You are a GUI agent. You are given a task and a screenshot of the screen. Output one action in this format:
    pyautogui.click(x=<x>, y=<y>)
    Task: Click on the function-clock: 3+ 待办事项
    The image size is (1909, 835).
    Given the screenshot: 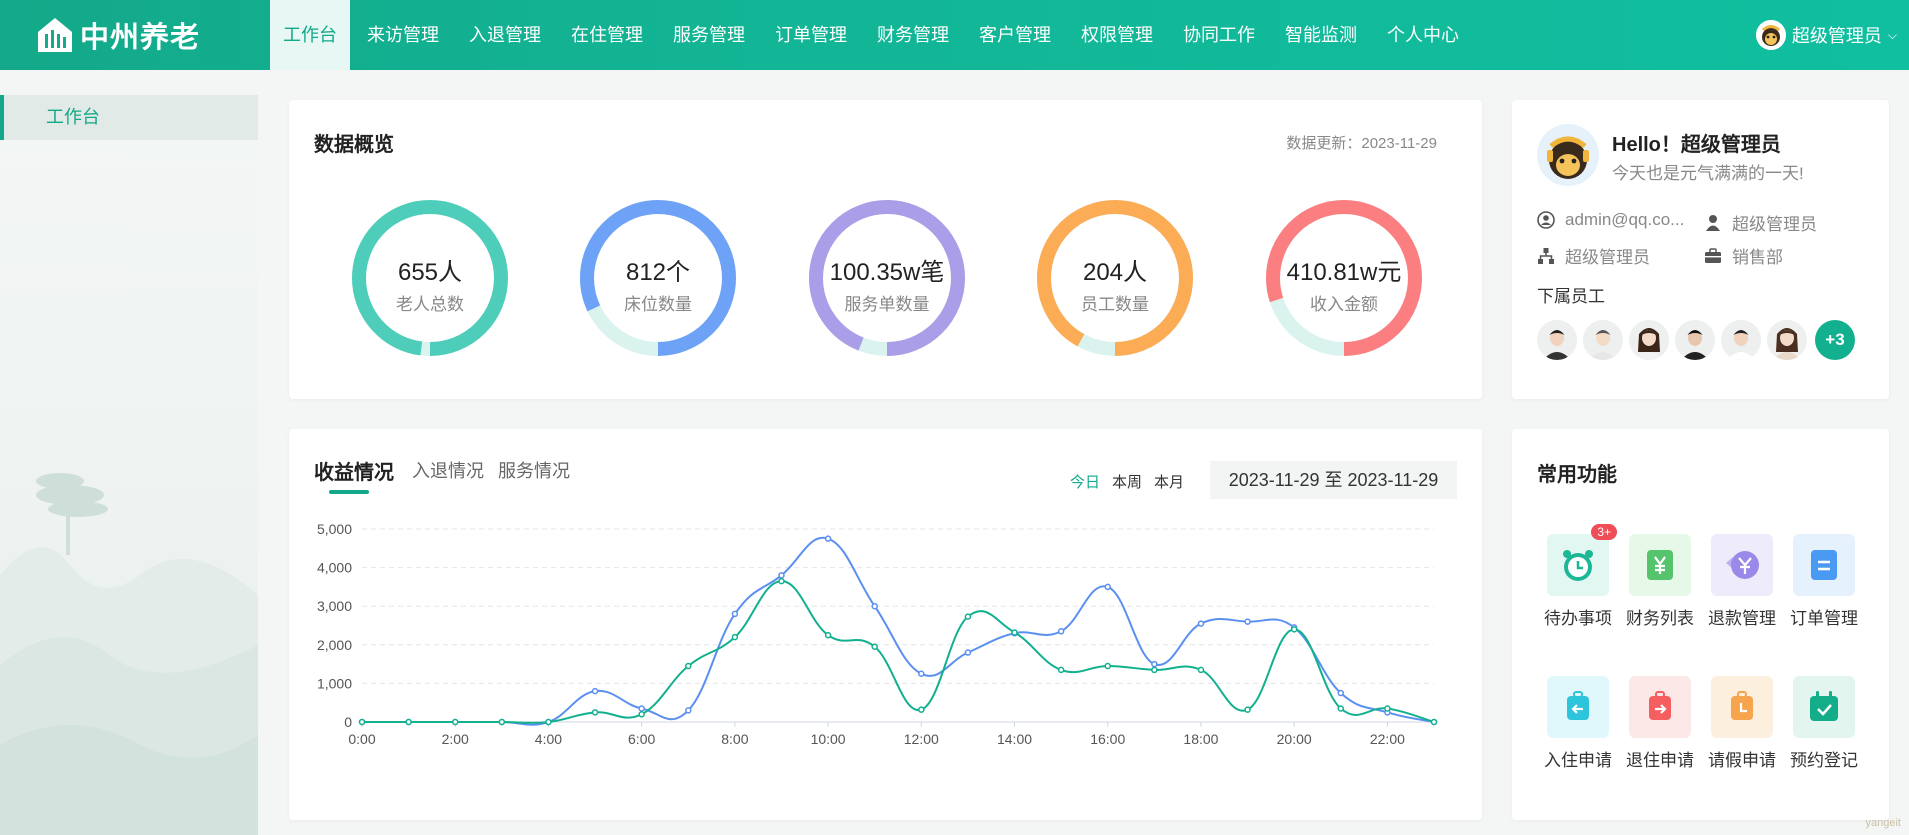 What is the action you would take?
    pyautogui.click(x=1578, y=576)
    